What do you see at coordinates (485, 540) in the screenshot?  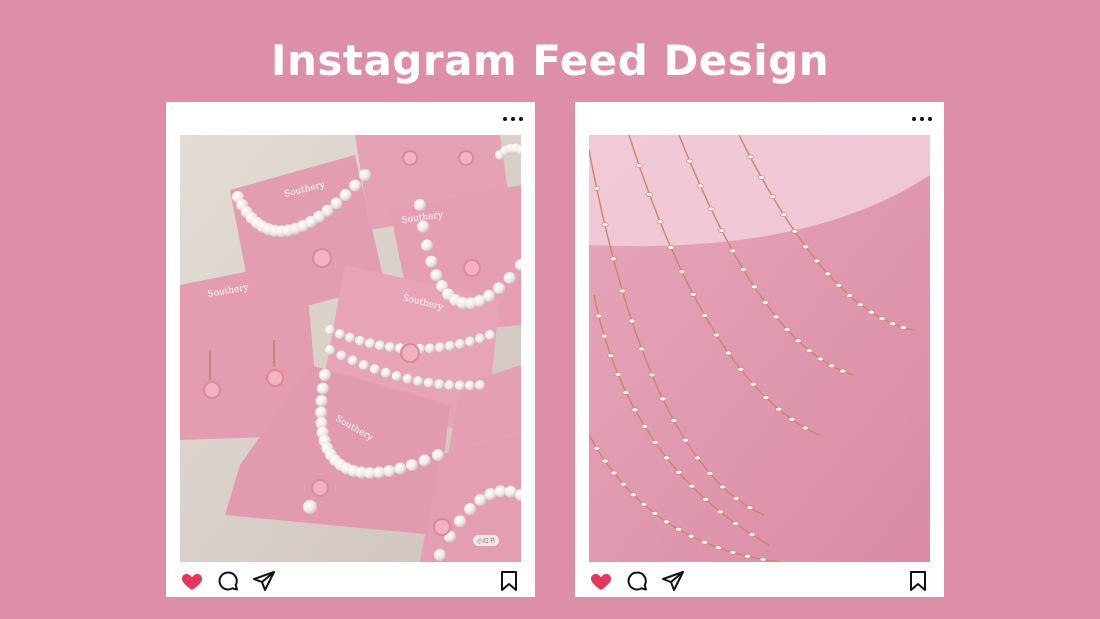 I see `watermark-badge: 小红书` at bounding box center [485, 540].